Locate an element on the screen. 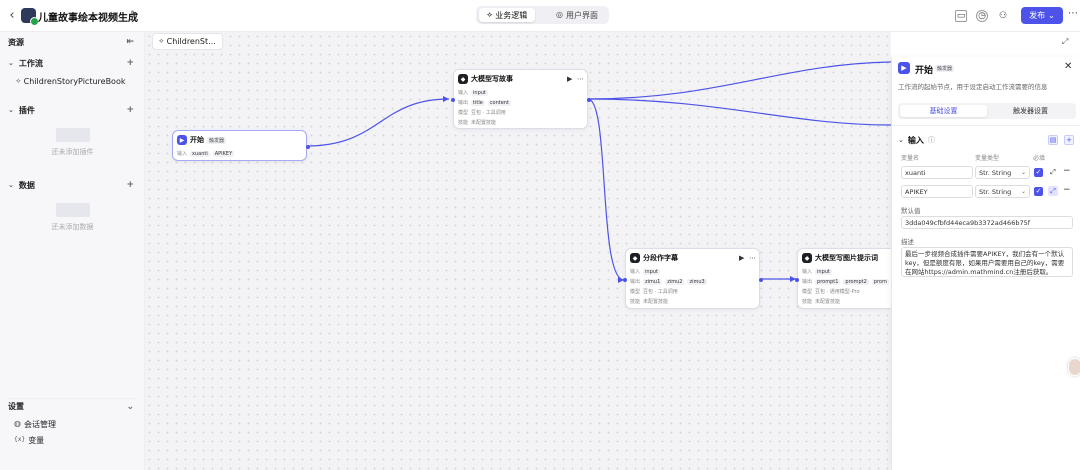 This screenshot has height=470, width=1080. publish-button: 发布 ⌄ is located at coordinates (1042, 15).